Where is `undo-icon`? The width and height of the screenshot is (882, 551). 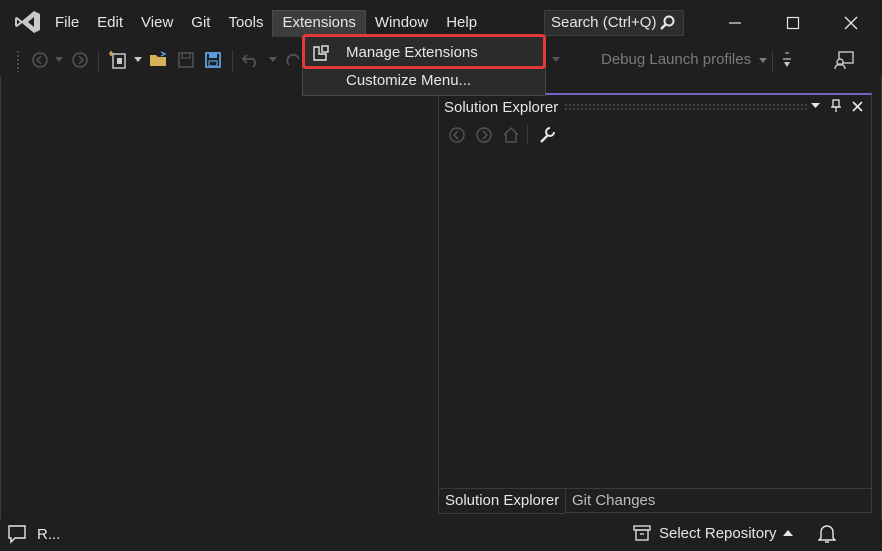
undo-icon is located at coordinates (248, 61).